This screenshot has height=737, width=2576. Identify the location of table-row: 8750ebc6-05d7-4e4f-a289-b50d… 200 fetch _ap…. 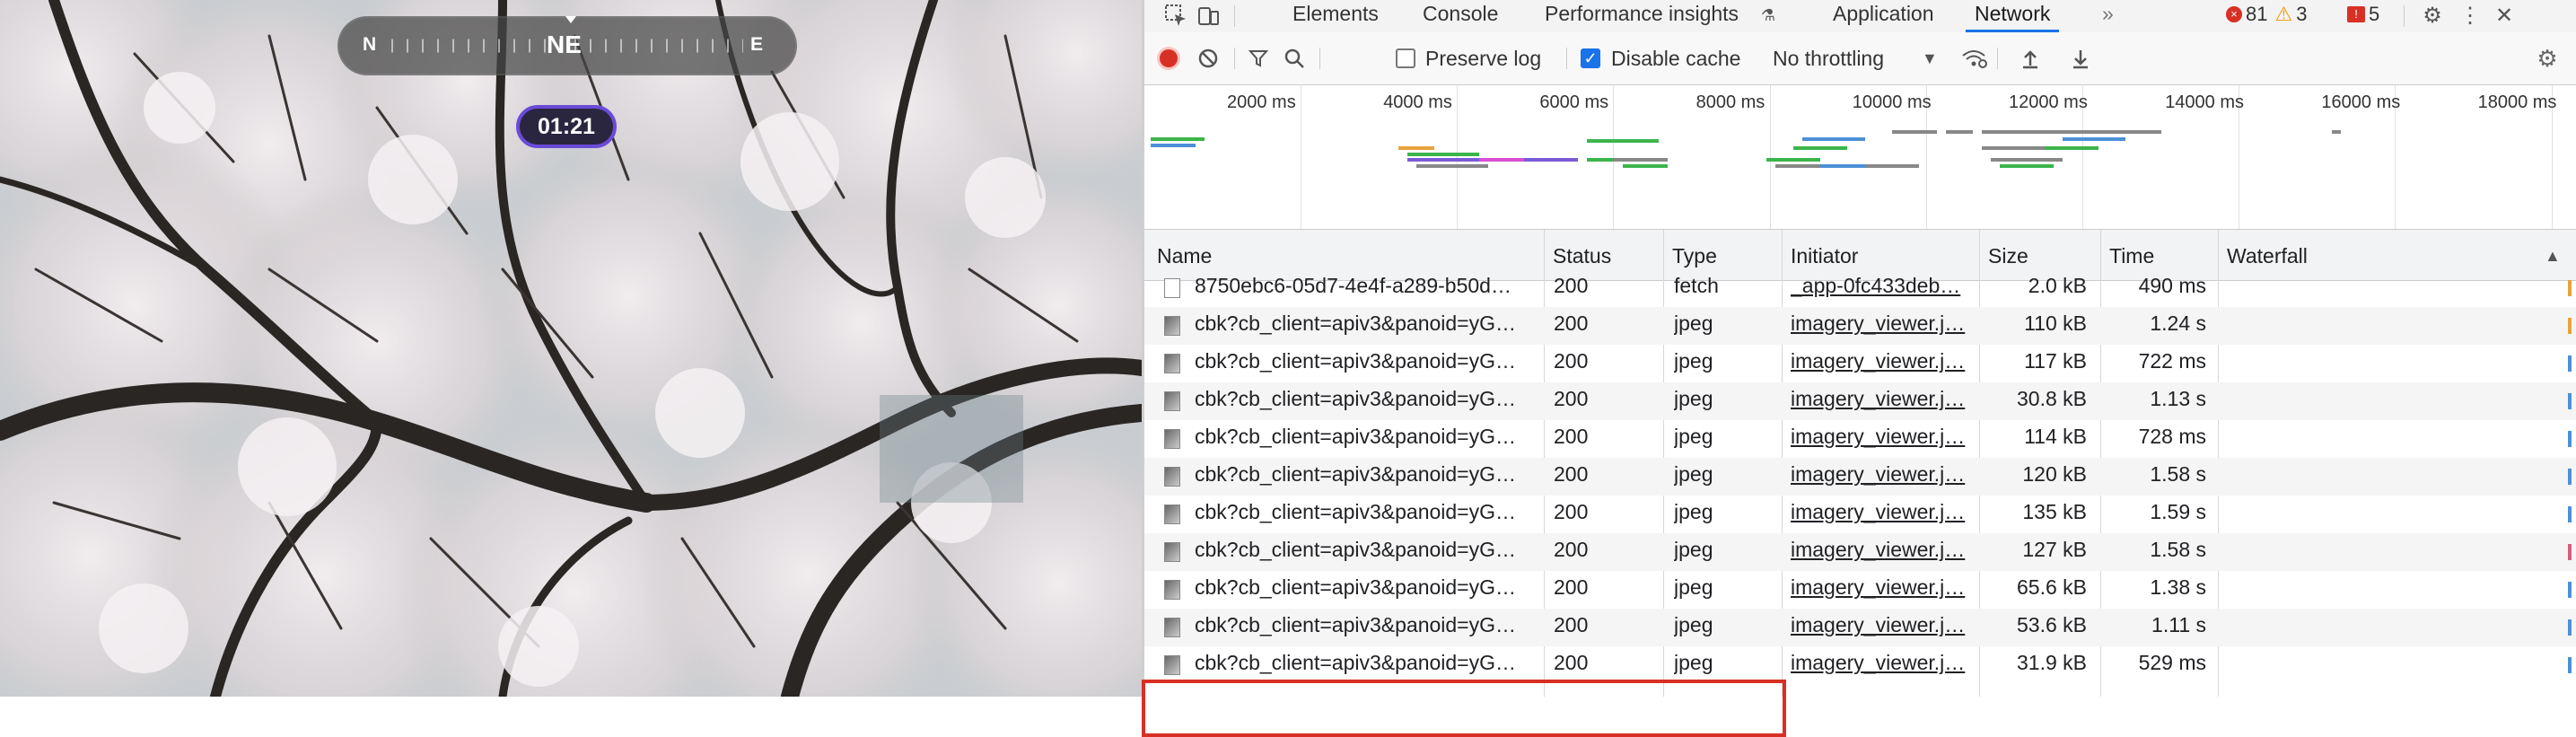
(1860, 288).